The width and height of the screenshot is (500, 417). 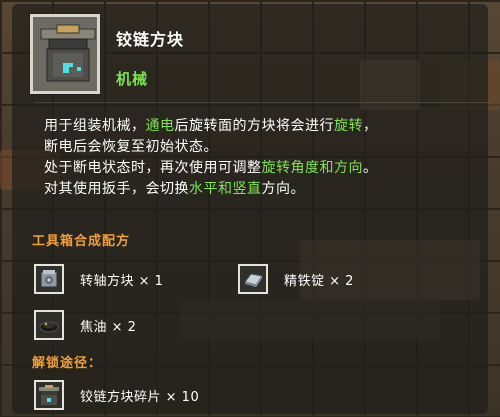 I want to click on ingredient-label: 精铁锭 × 2, so click(x=319, y=279).